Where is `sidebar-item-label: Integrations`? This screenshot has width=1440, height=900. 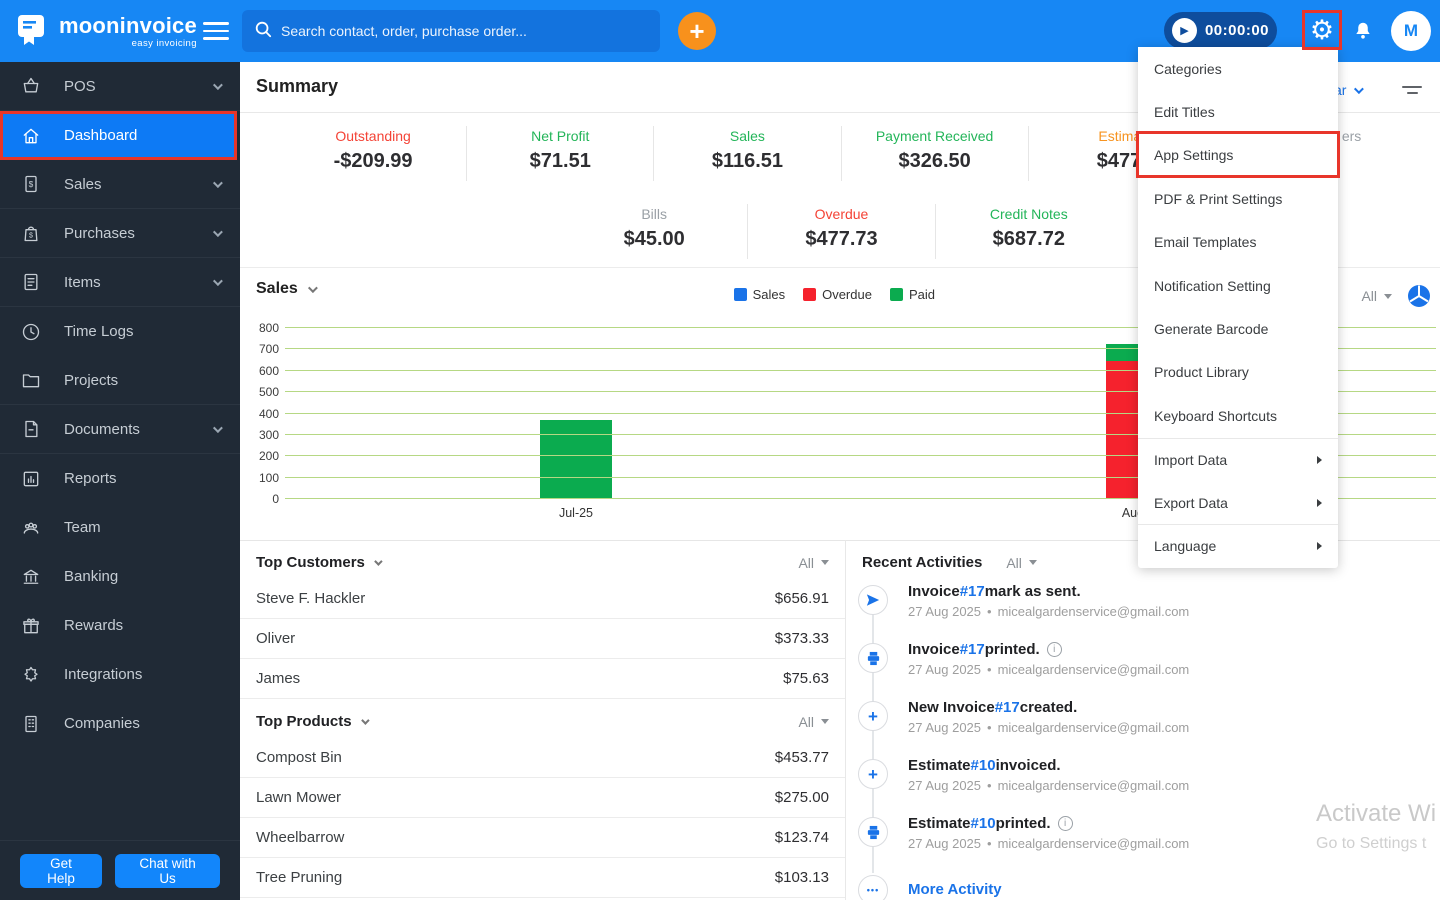 sidebar-item-label: Integrations is located at coordinates (103, 674).